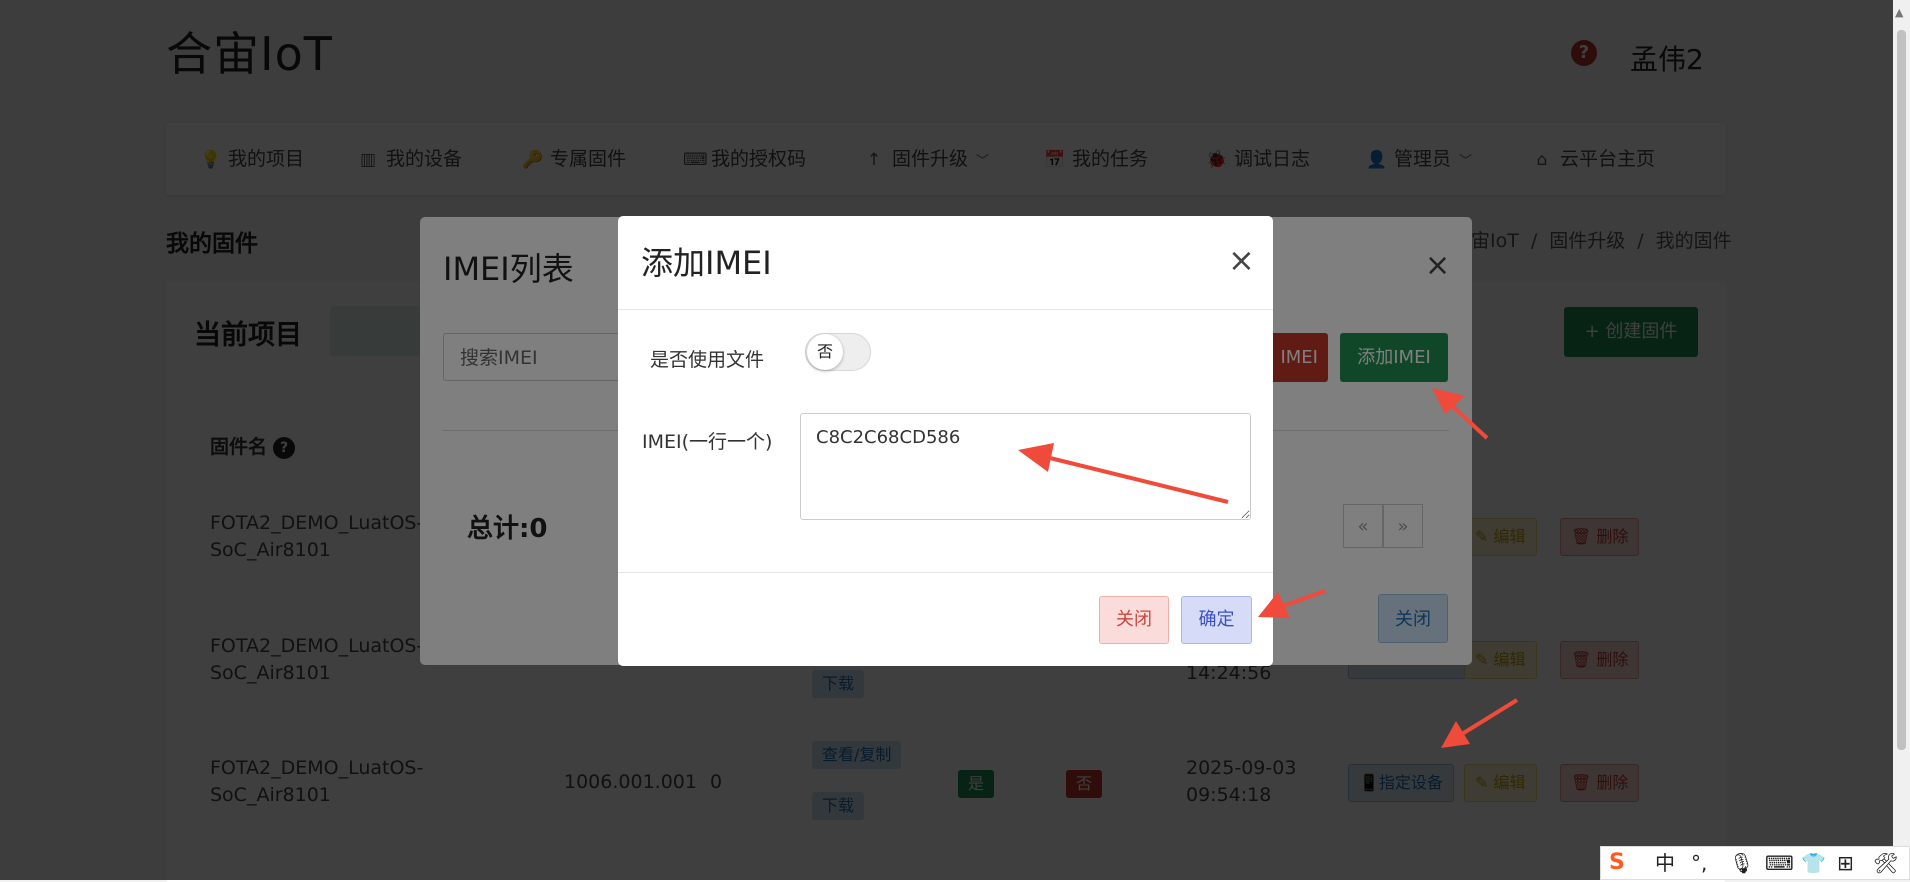 This screenshot has width=1910, height=882. What do you see at coordinates (1134, 620) in the screenshot?
I see `close-button: 关闭` at bounding box center [1134, 620].